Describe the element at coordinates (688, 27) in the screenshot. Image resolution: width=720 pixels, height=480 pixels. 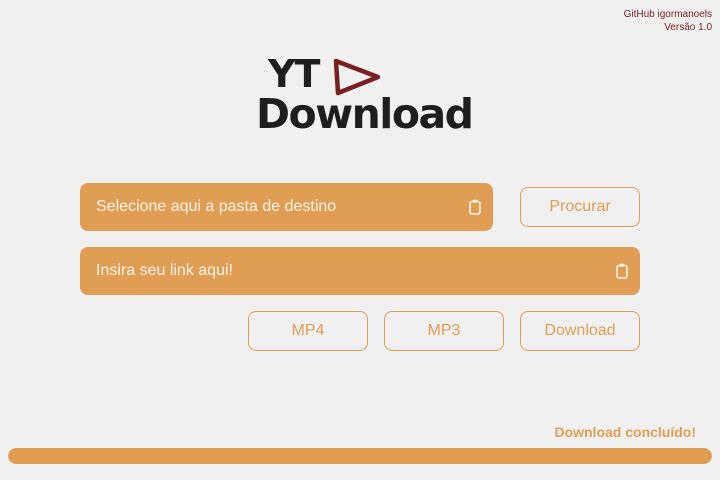
I see `version-label: Versão 1.0` at that location.